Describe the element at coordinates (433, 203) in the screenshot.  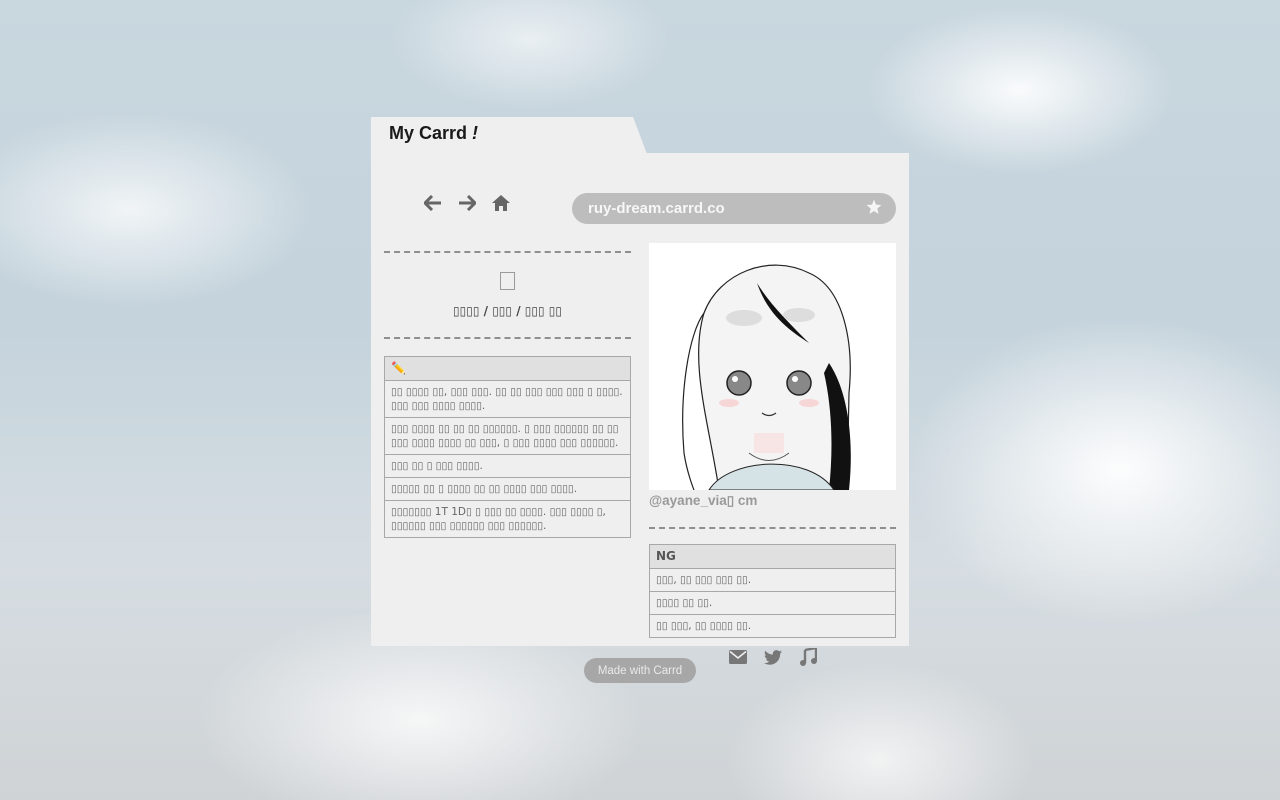
I see `back-arrow-icon` at that location.